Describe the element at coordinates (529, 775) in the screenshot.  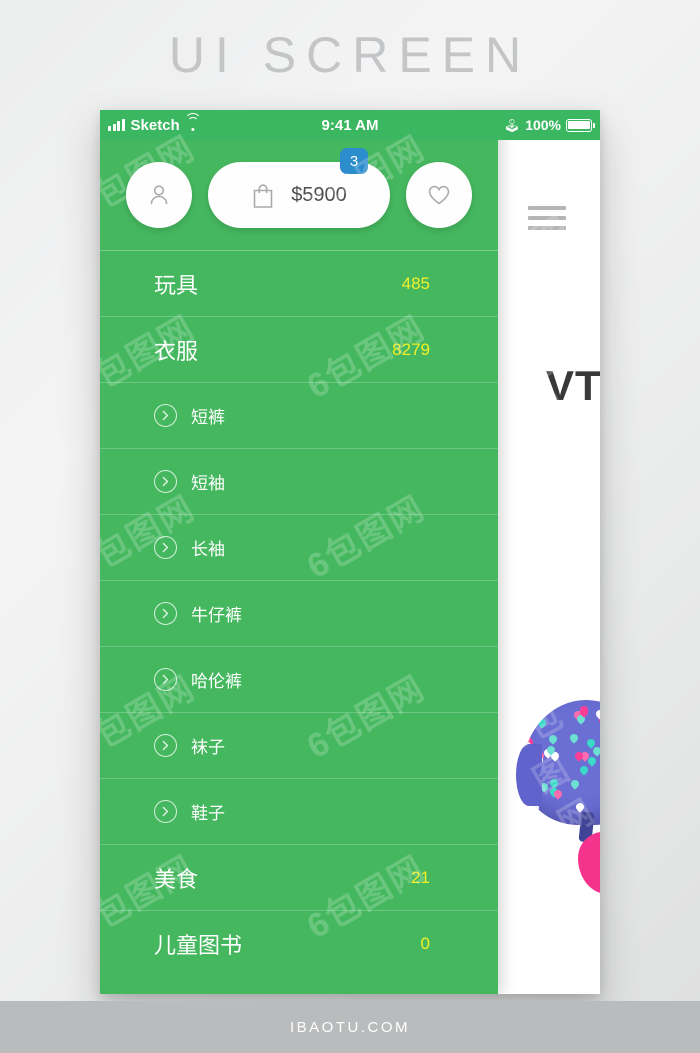
I see `garment-frill` at that location.